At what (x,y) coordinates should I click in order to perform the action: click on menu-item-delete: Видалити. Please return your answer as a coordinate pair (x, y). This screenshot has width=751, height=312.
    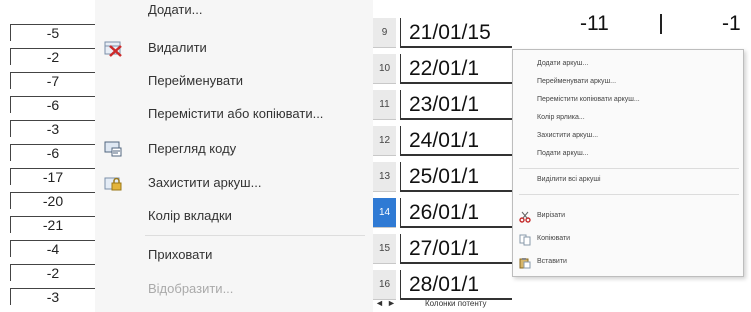
    Looking at the image, I should click on (234, 48).